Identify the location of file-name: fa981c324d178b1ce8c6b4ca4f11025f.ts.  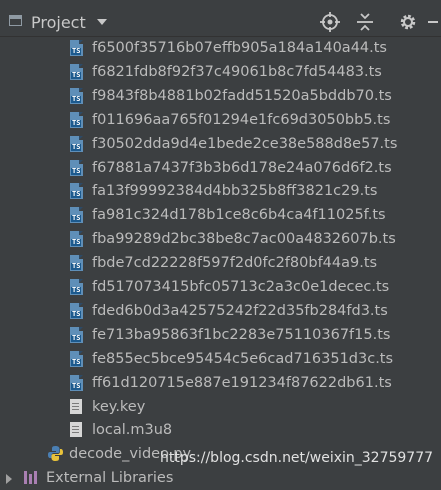
(239, 215).